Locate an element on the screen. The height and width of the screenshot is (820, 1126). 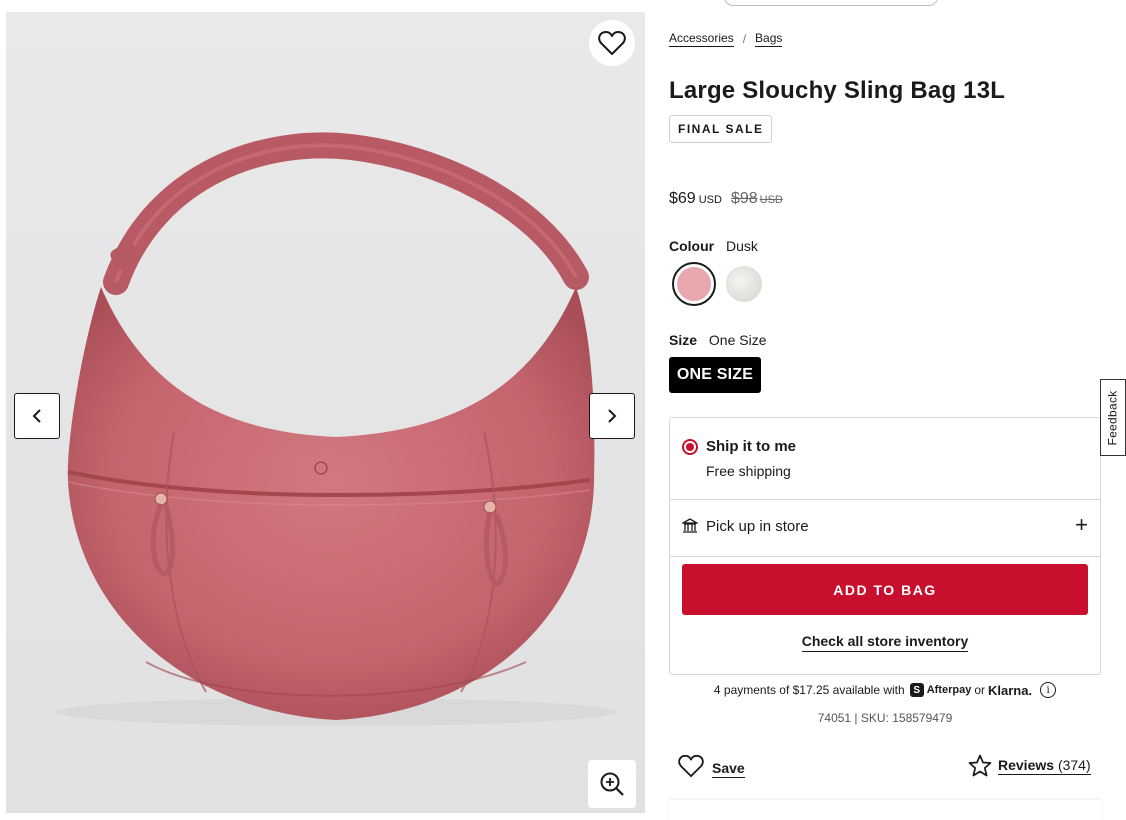
pickup-in-store-option: Pick up in store + is located at coordinates (885, 528).